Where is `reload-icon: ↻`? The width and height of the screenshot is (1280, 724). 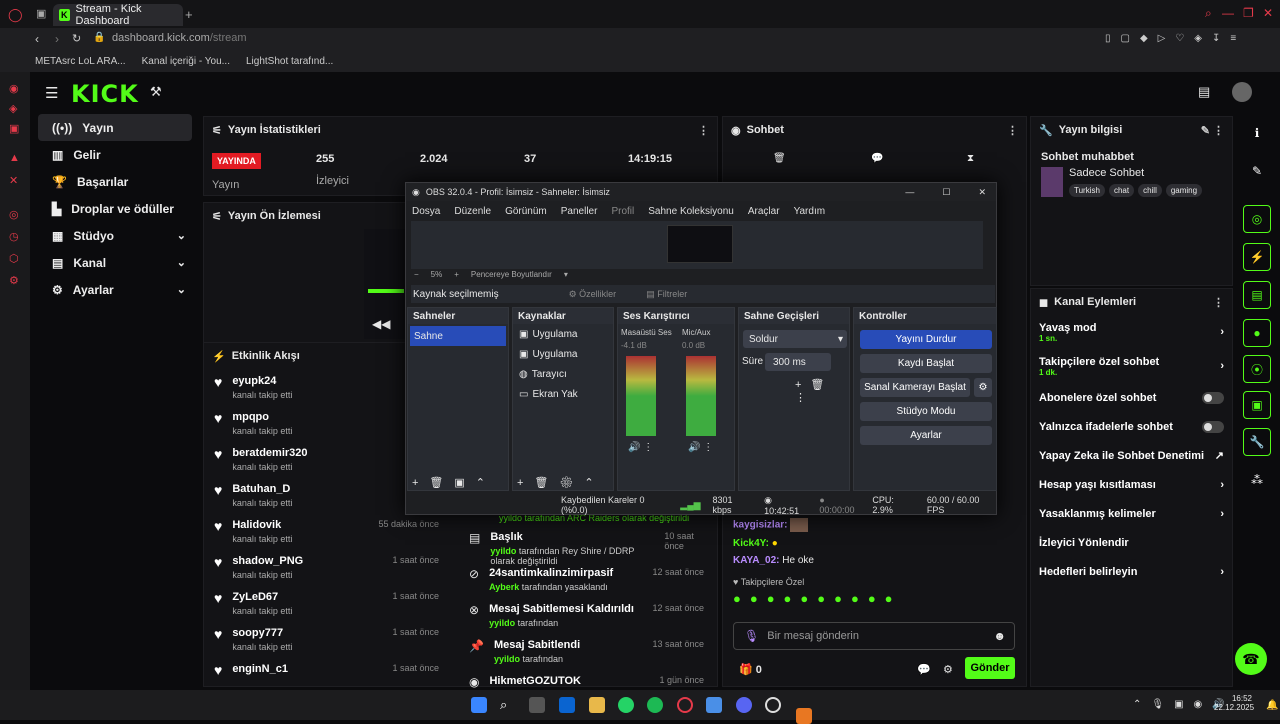 reload-icon: ↻ is located at coordinates (76, 38).